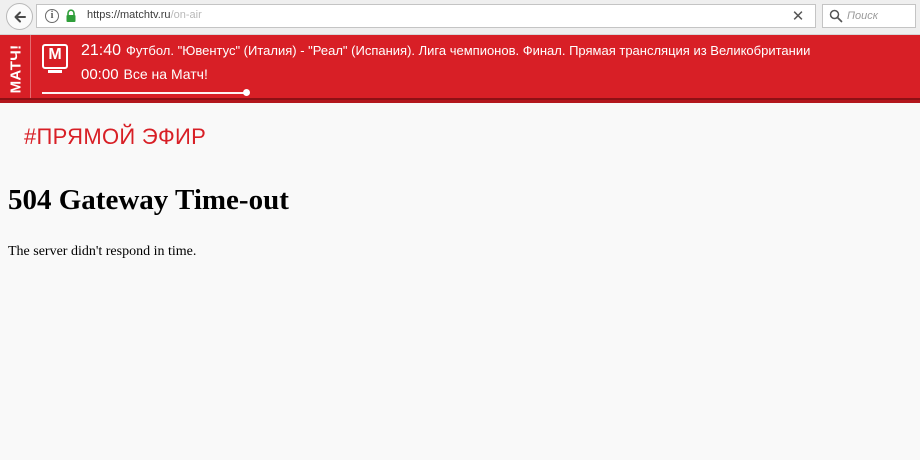  Describe the element at coordinates (836, 16) in the screenshot. I see `search-icon` at that location.